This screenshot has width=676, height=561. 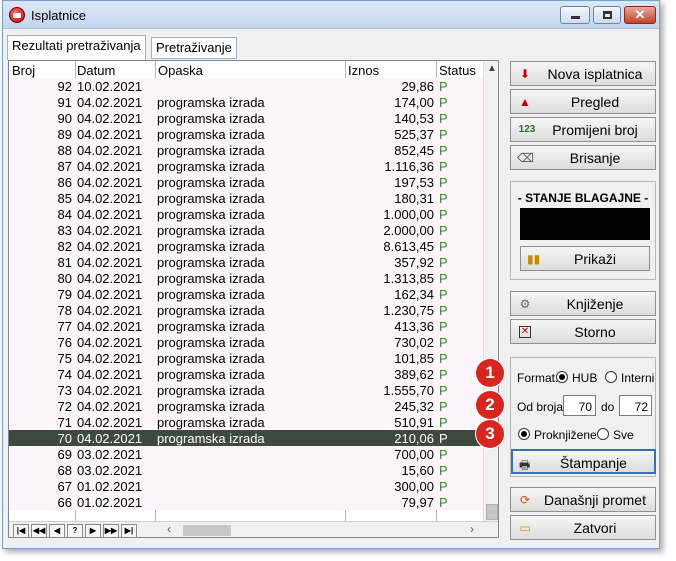 What do you see at coordinates (211, 406) in the screenshot?
I see `cell-opaska: programska izrada` at bounding box center [211, 406].